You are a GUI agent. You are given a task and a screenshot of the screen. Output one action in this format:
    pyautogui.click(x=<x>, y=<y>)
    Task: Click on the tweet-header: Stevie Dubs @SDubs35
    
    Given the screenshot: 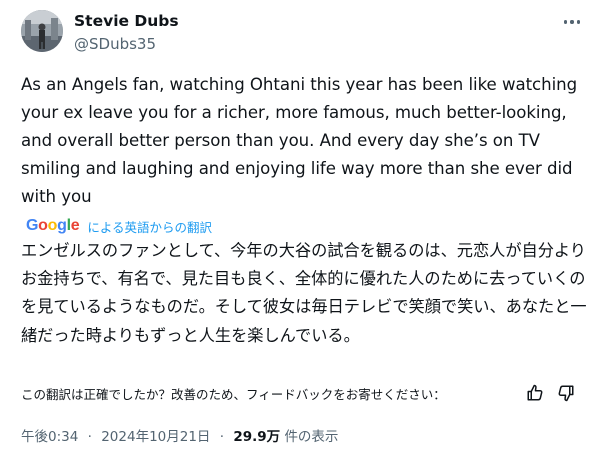 What is the action you would take?
    pyautogui.click(x=304, y=35)
    